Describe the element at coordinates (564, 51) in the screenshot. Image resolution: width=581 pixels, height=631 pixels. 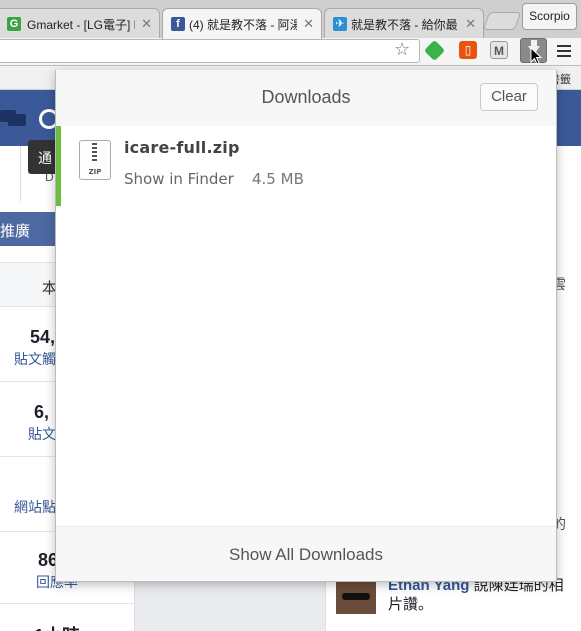
I see `chrome-menu-icon` at that location.